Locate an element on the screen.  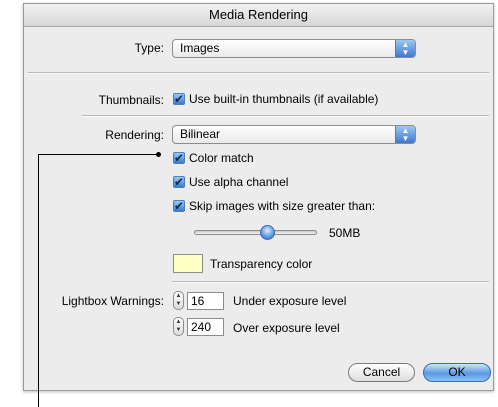
alpha-channel-label: Use alpha channel is located at coordinates (239, 182).